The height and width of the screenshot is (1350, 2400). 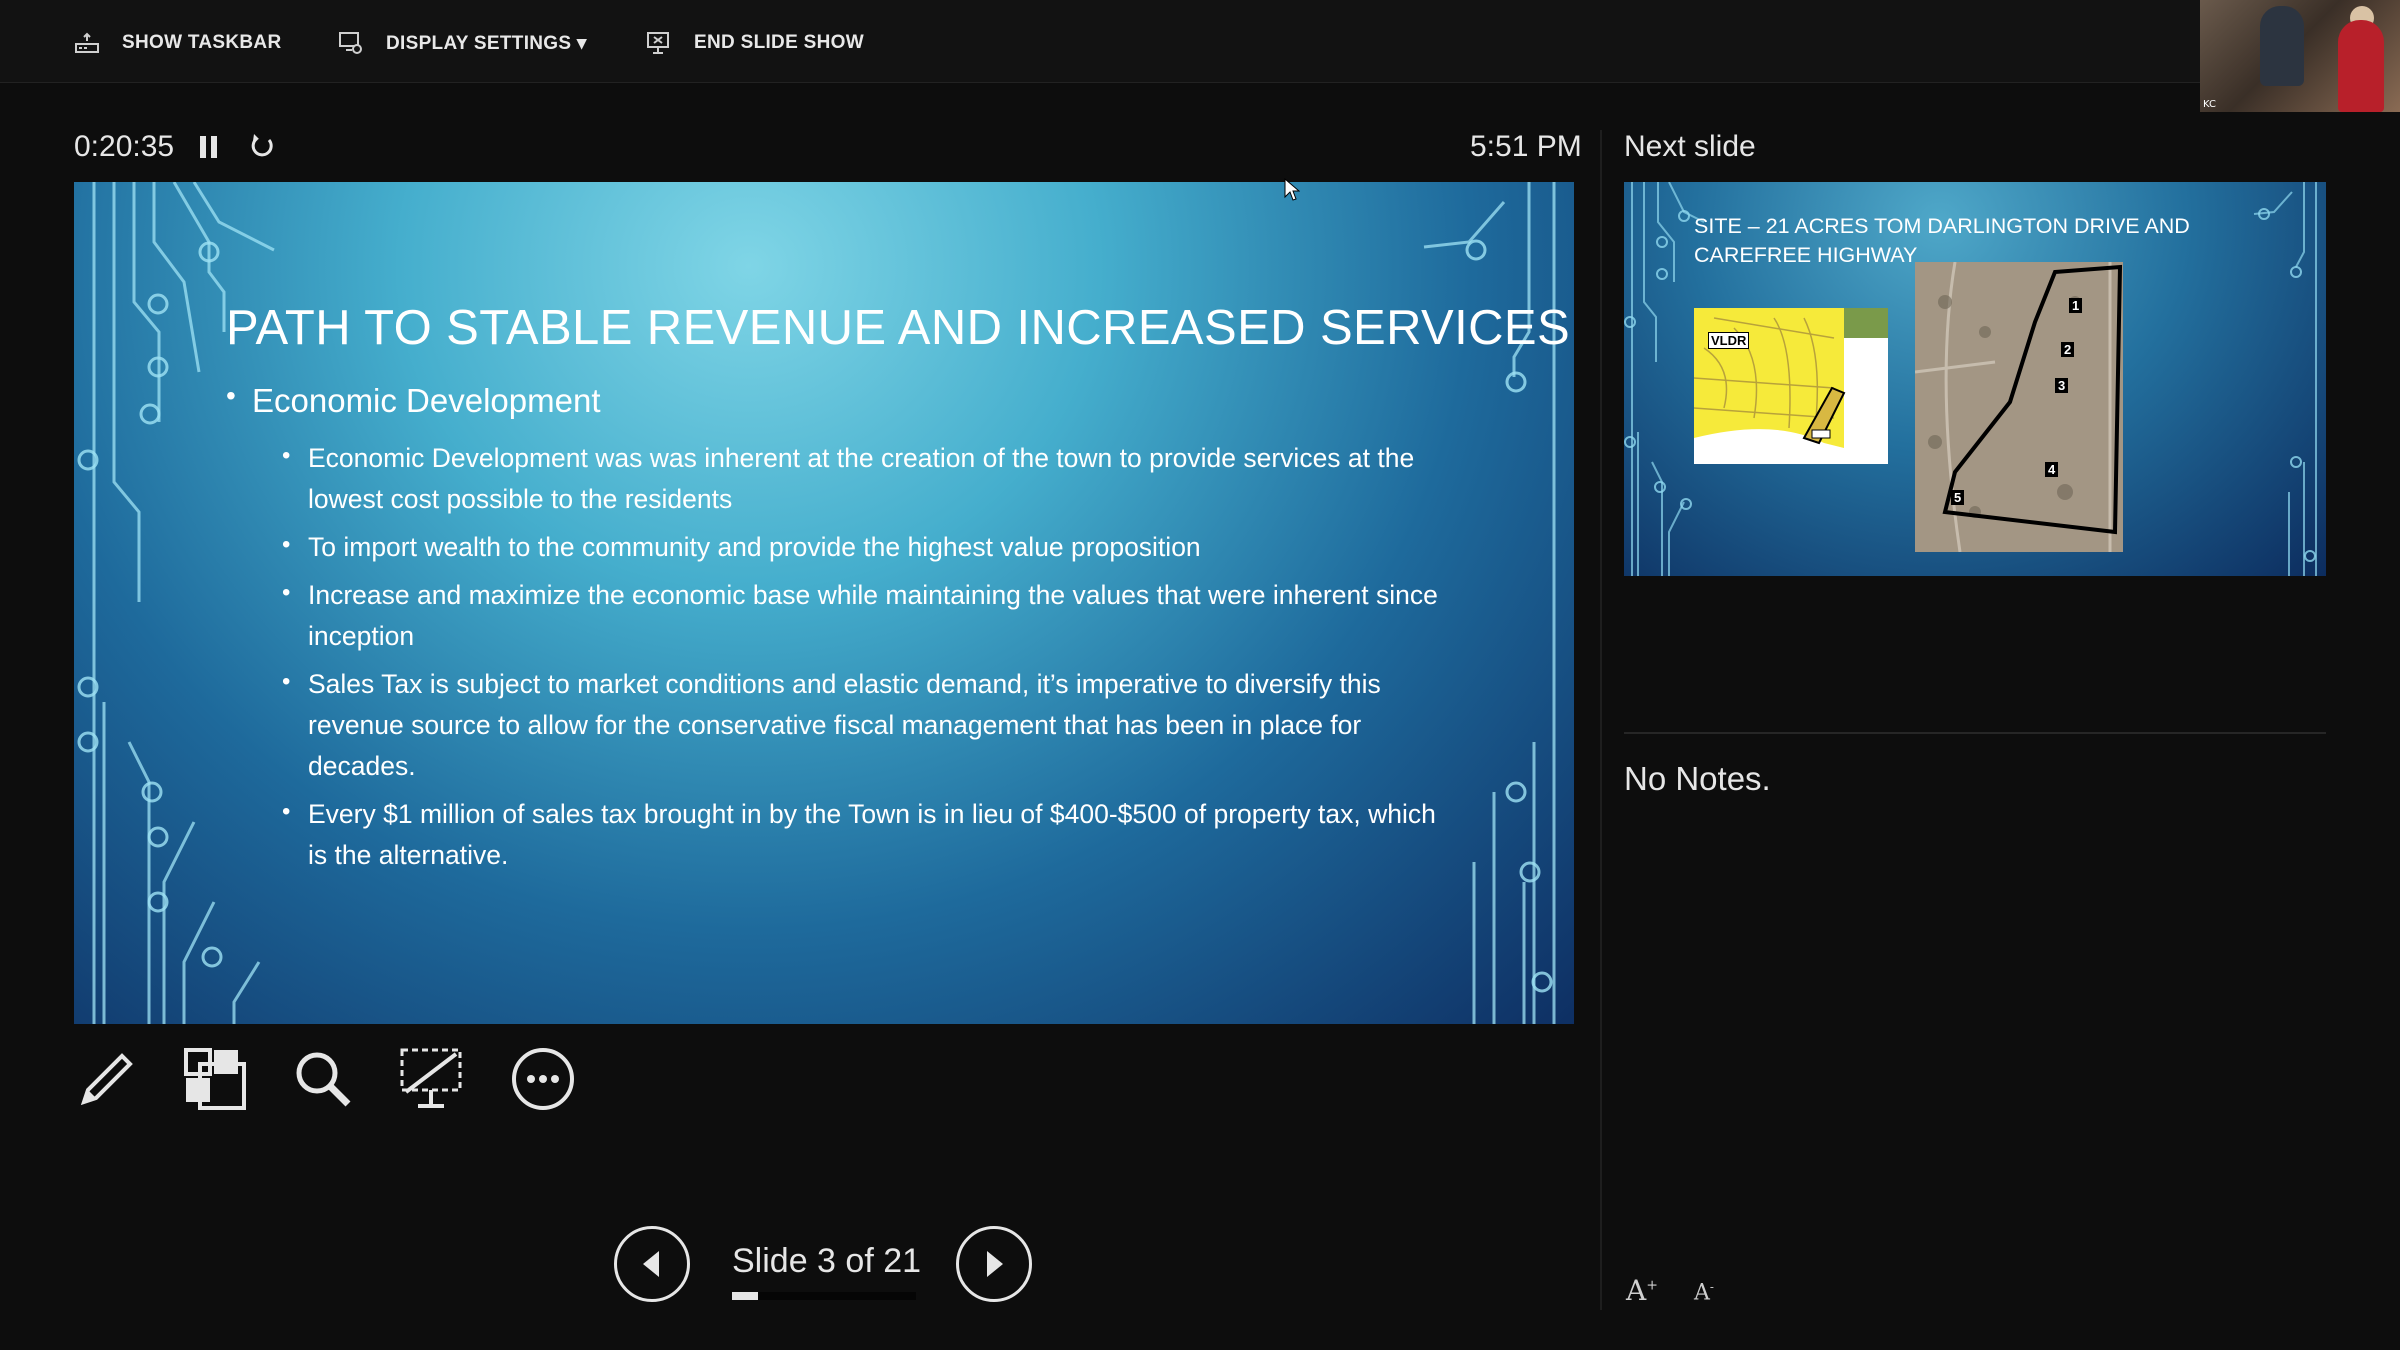 I want to click on chevron-left-icon, so click(x=651, y=1264).